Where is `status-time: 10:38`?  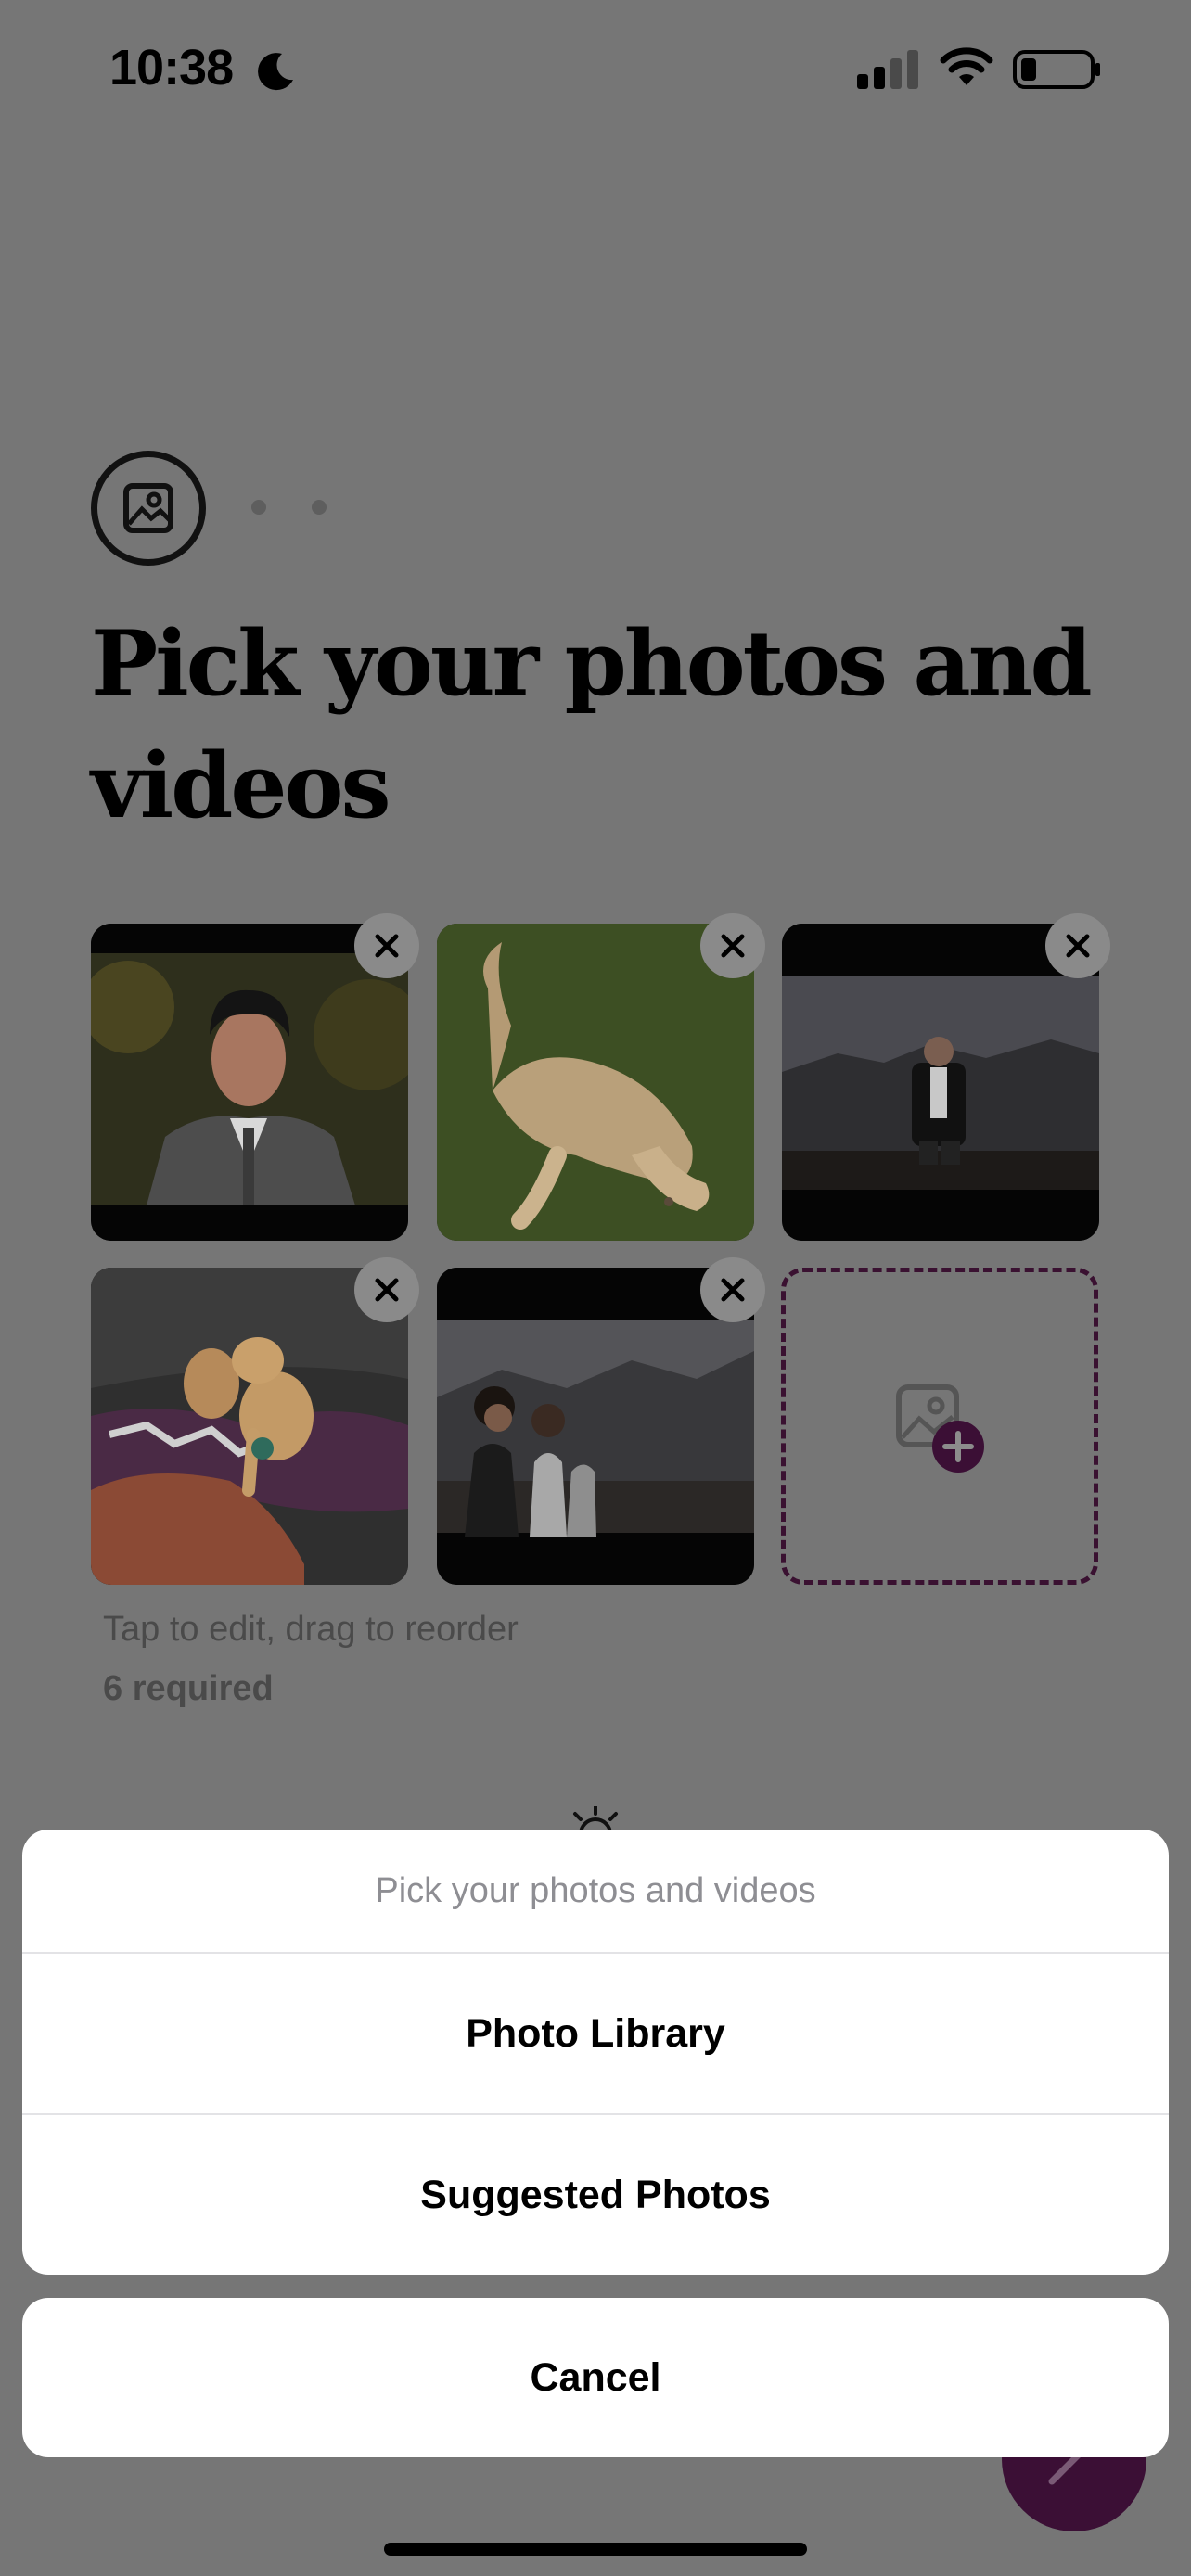 status-time: 10:38 is located at coordinates (171, 68).